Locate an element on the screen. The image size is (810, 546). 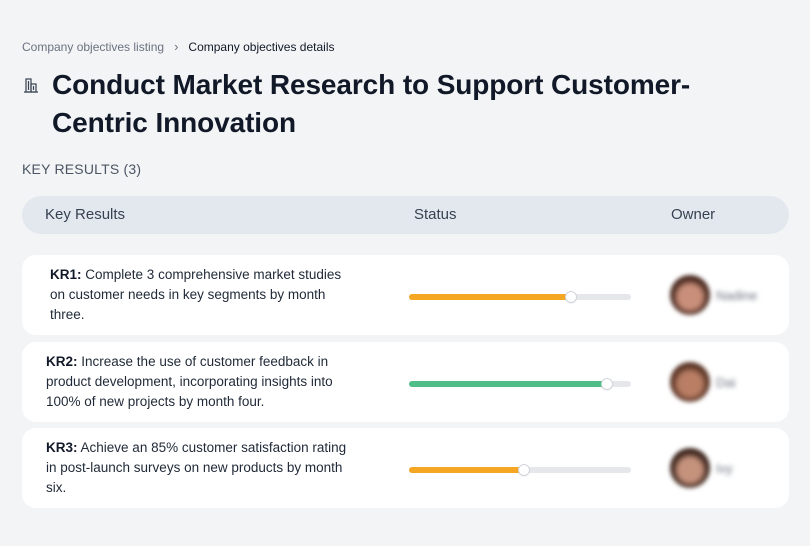
owner-name: Ivy is located at coordinates (724, 468).